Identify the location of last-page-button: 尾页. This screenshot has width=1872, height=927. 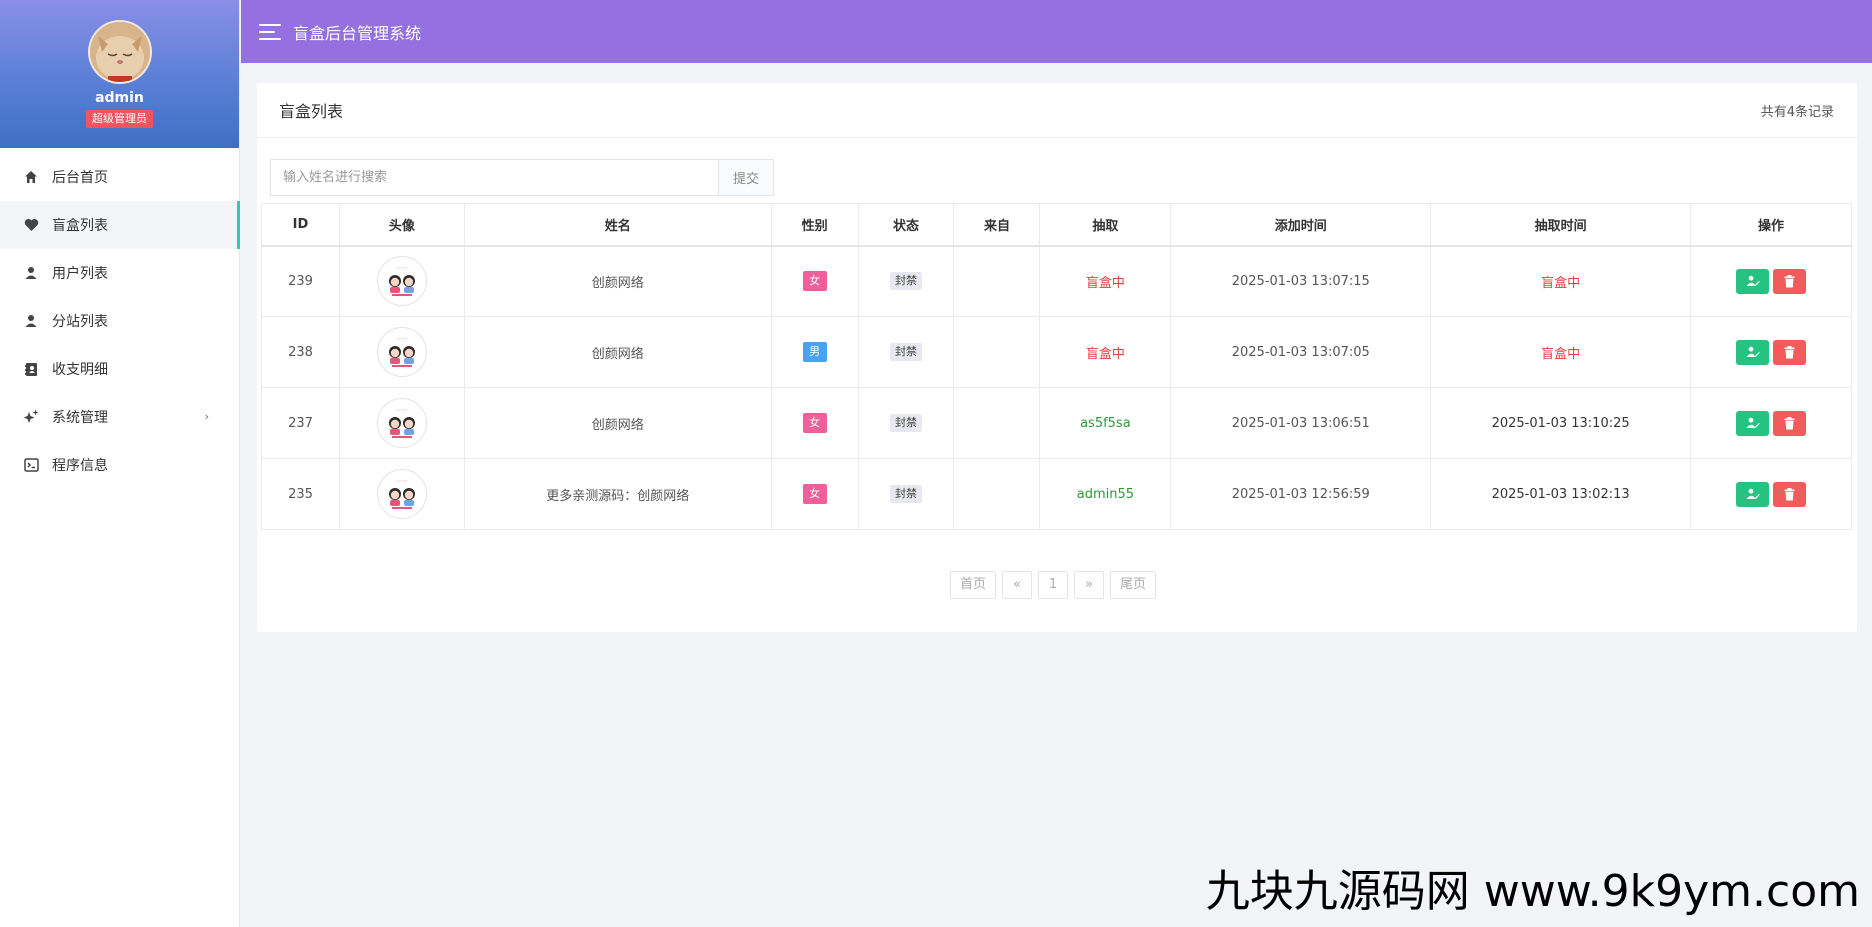
(1133, 585).